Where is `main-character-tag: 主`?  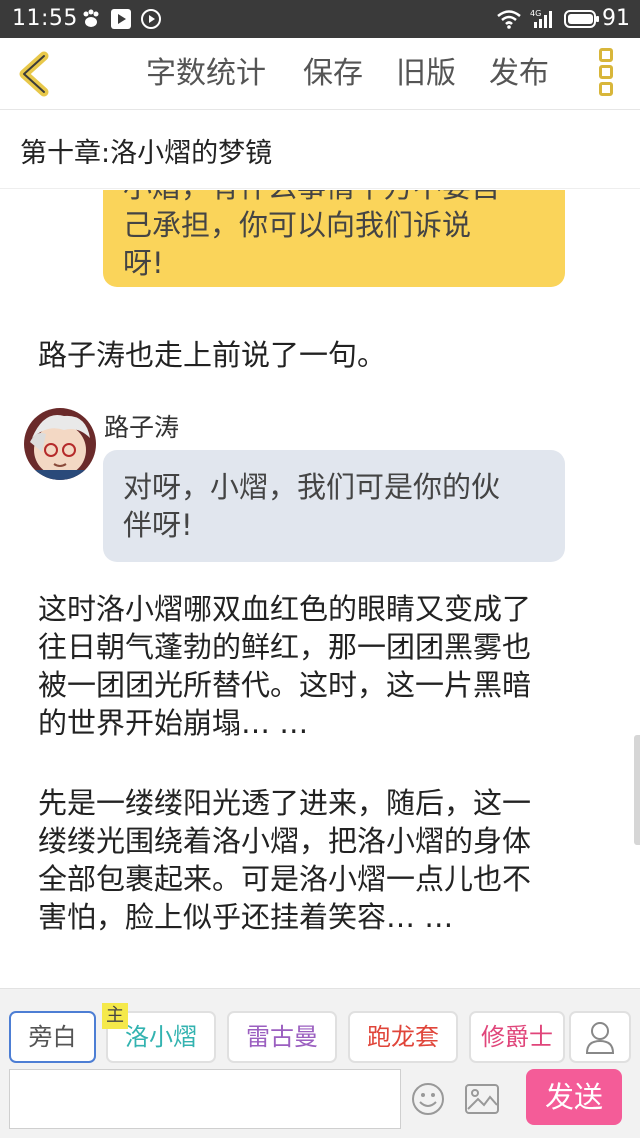
main-character-tag: 主 is located at coordinates (115, 1016).